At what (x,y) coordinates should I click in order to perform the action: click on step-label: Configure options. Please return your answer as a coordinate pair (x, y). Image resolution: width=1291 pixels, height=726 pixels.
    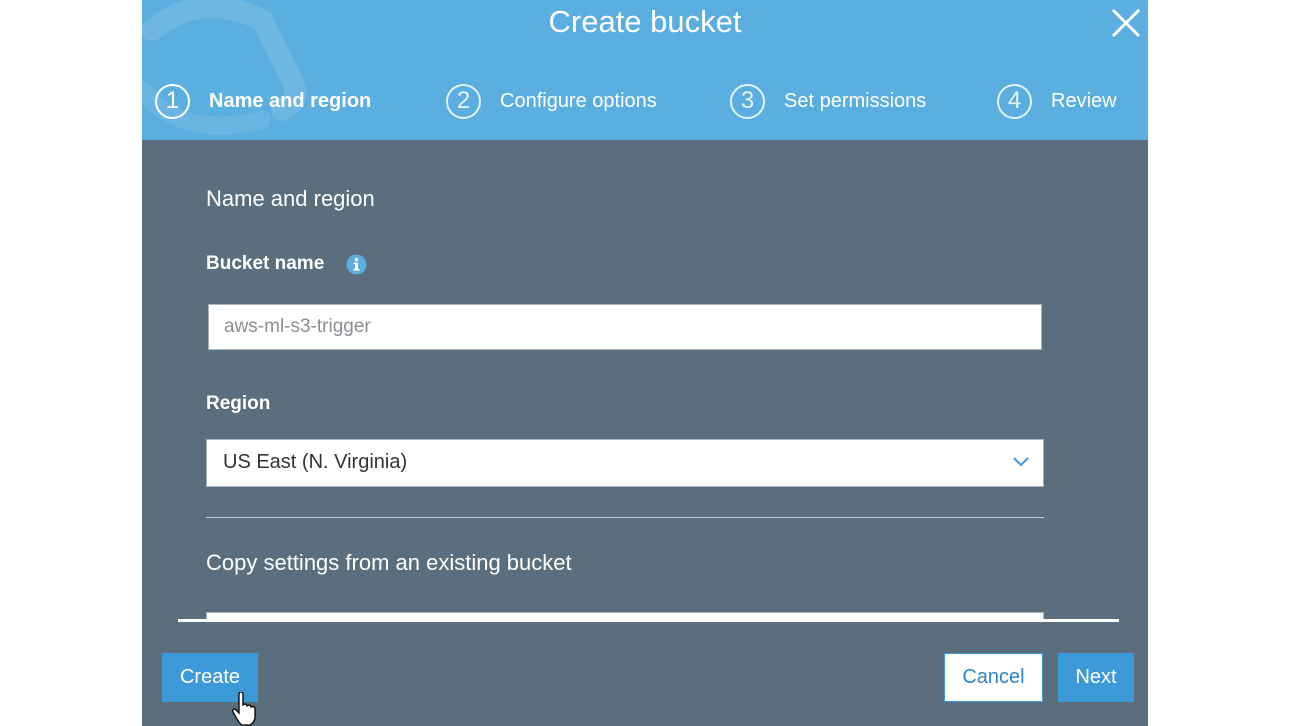
    Looking at the image, I should click on (578, 100).